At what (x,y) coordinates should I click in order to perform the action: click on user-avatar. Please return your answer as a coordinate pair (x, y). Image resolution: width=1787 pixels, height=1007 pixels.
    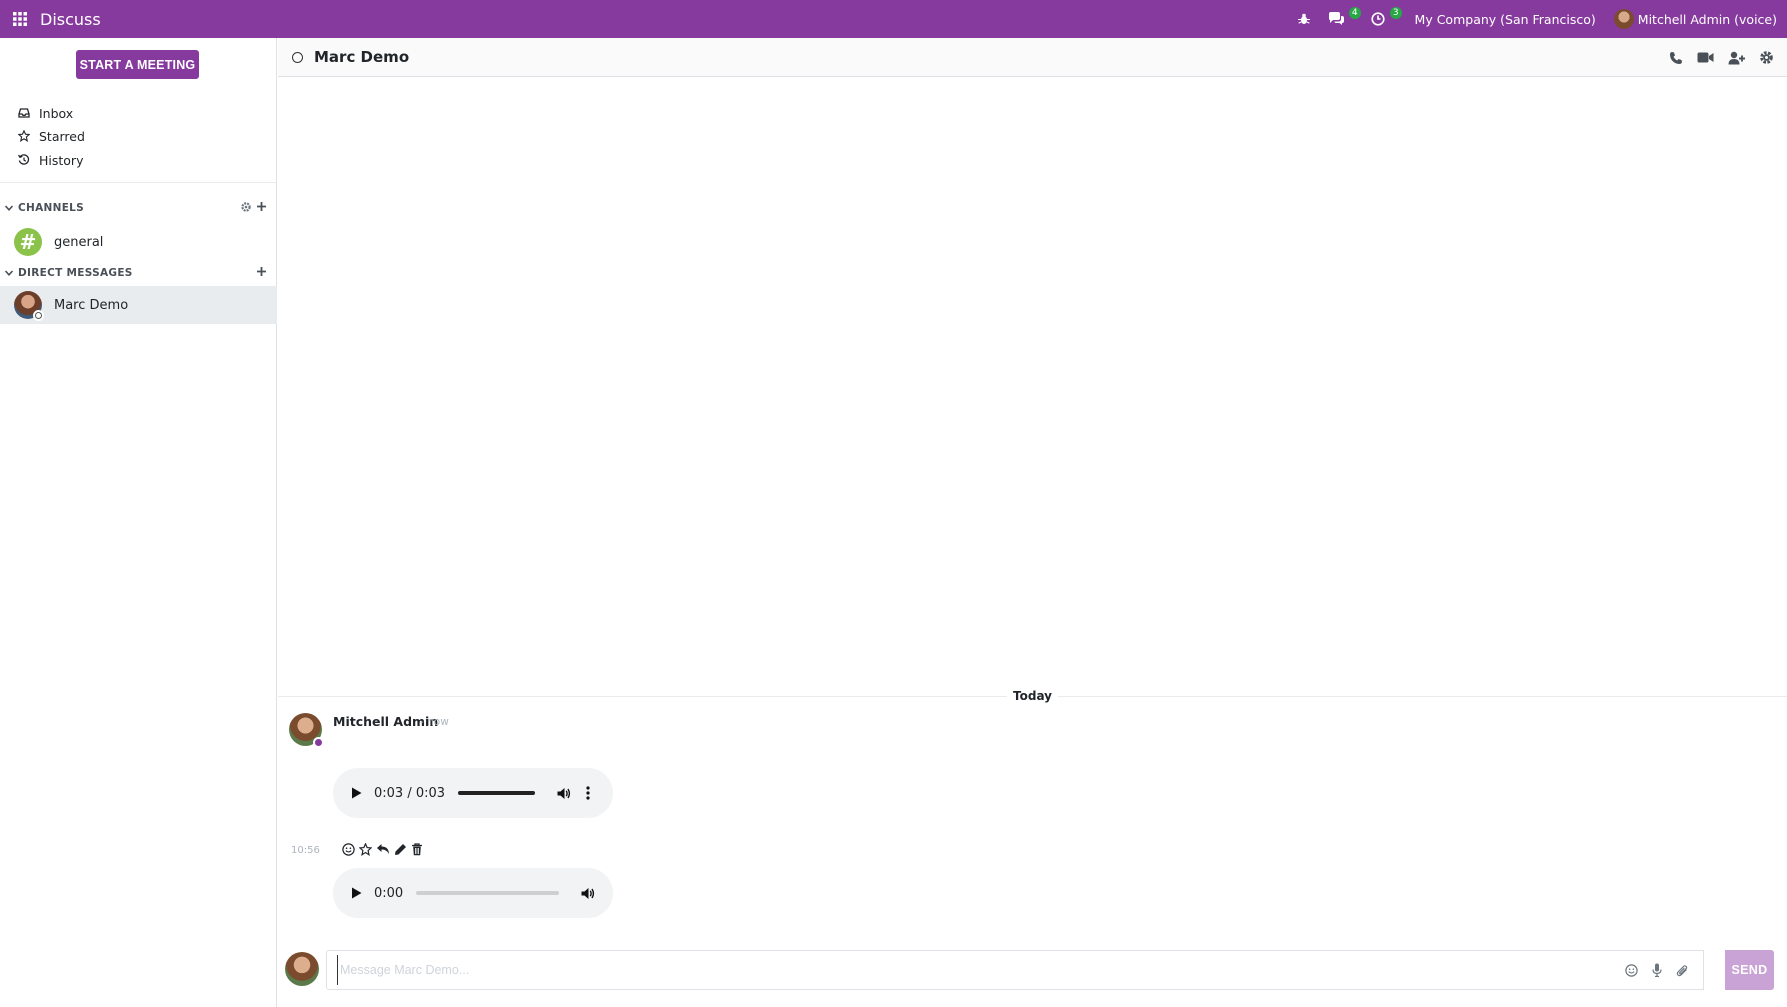
    Looking at the image, I should click on (1623, 19).